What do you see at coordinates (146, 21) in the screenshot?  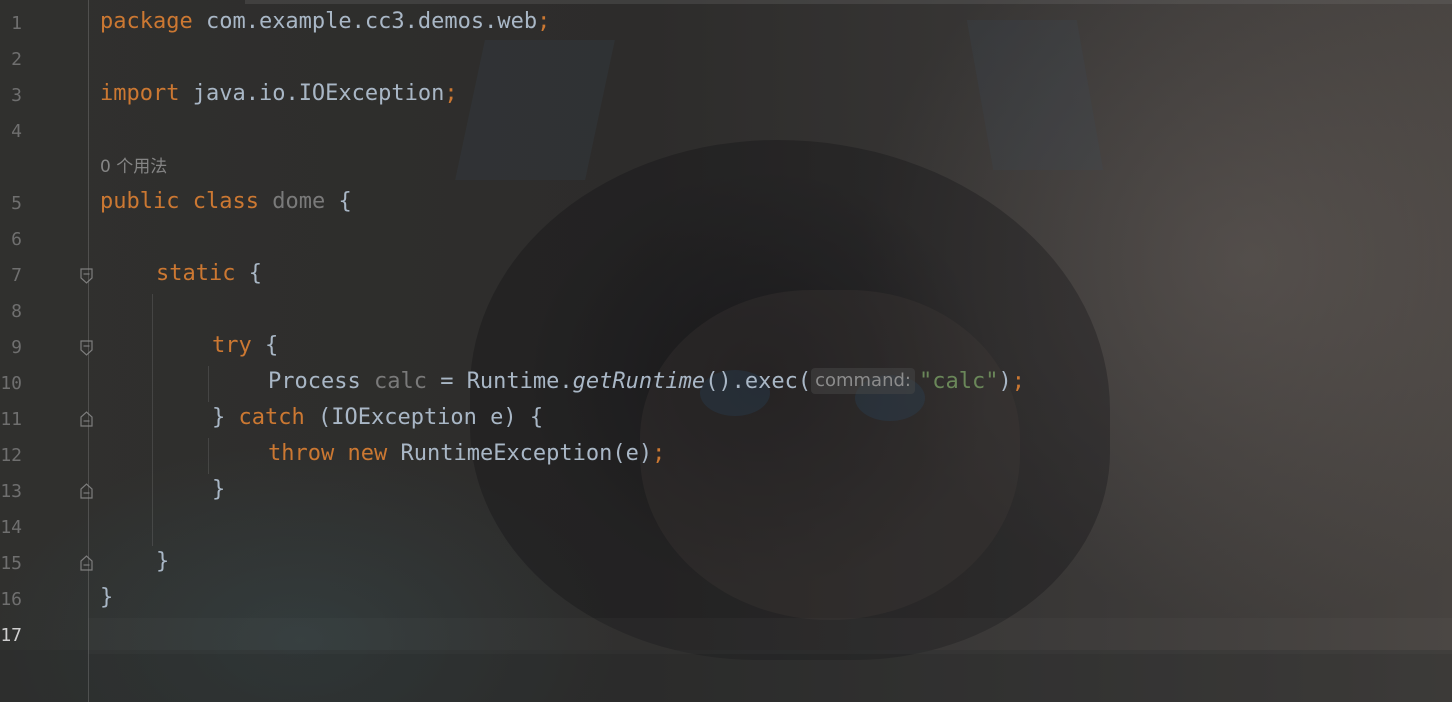 I see `keyword-package: package` at bounding box center [146, 21].